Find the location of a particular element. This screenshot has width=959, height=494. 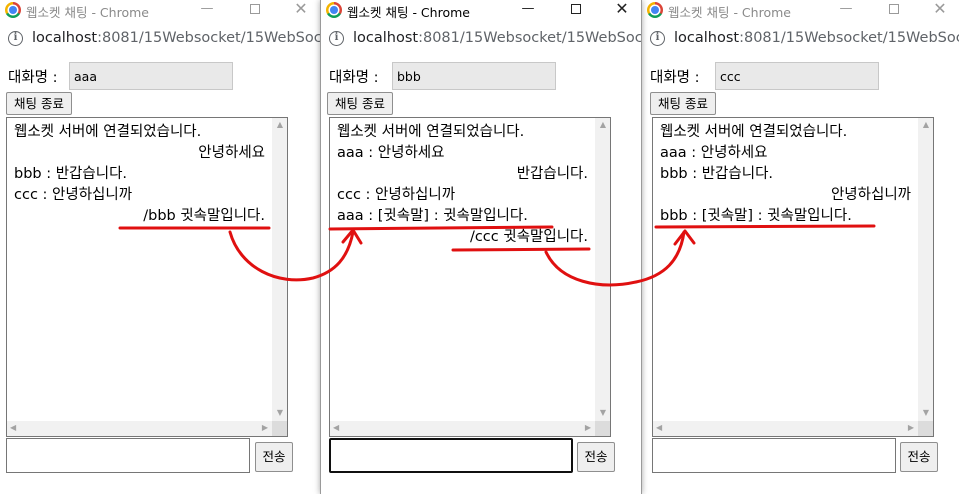

chat-message: 안녕하십니까 is located at coordinates (870, 195).